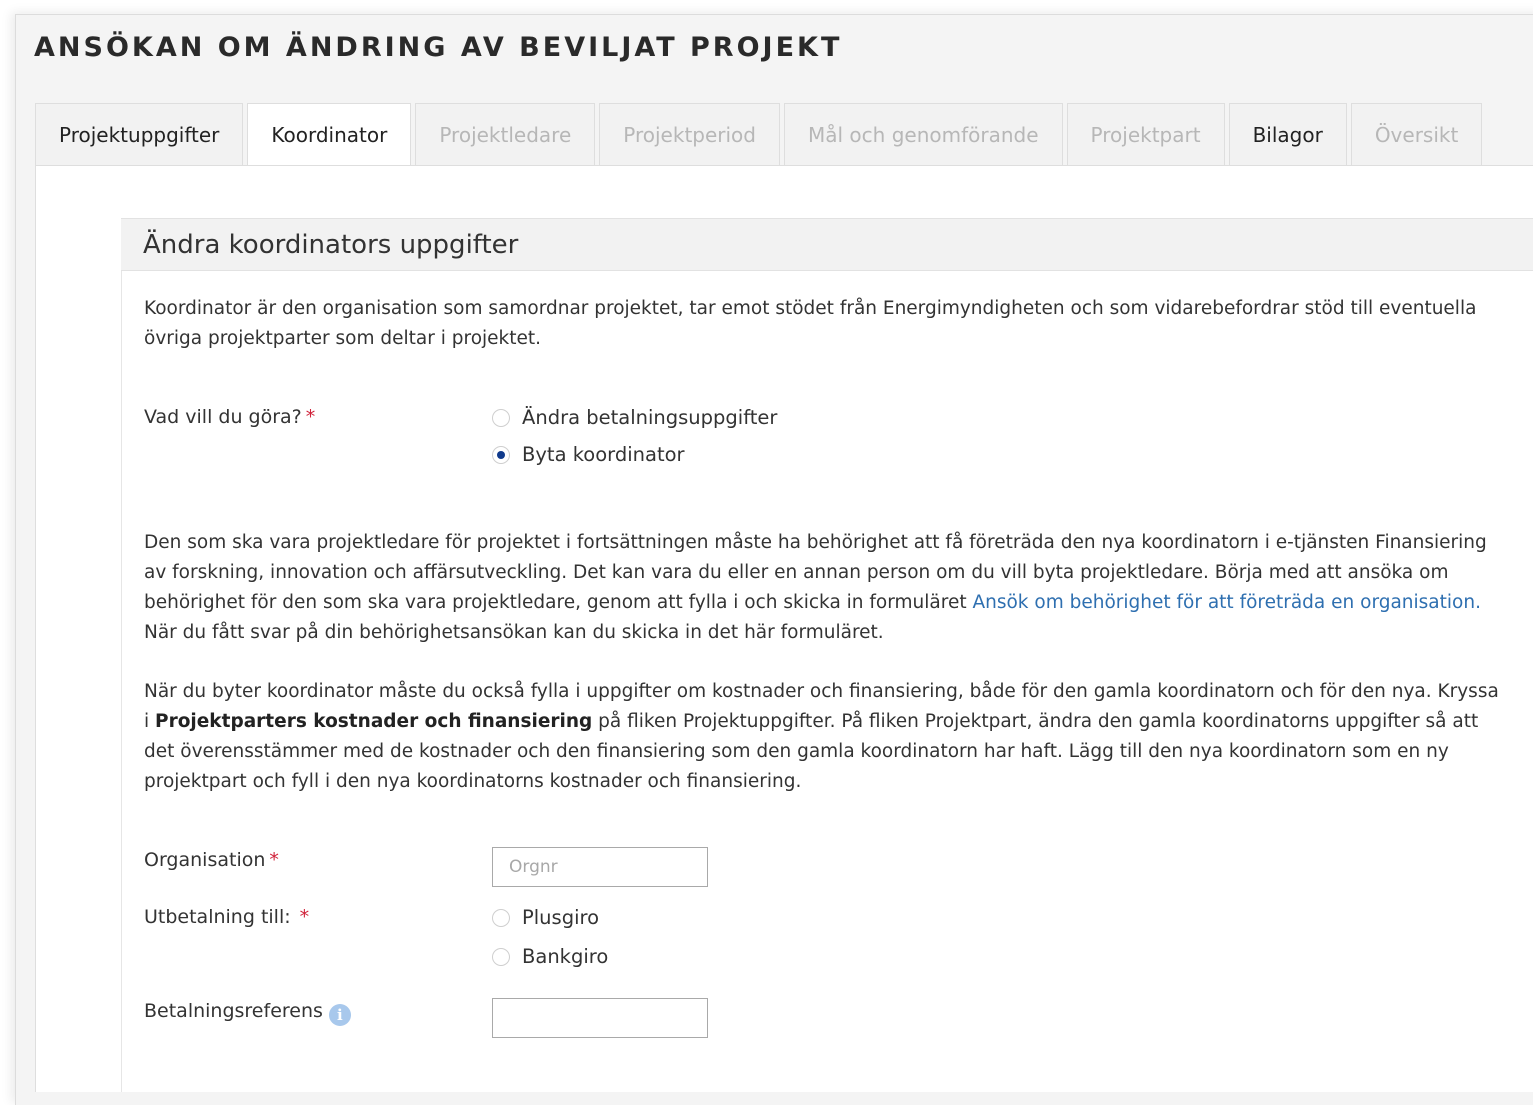 This screenshot has width=1533, height=1105. Describe the element at coordinates (331, 245) in the screenshot. I see `section-title: Ändra koordinators uppgifter` at that location.